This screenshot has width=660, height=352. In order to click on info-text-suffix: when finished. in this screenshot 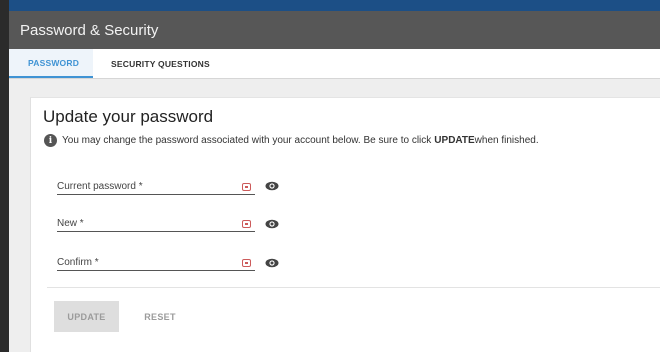, I will do `click(506, 140)`.